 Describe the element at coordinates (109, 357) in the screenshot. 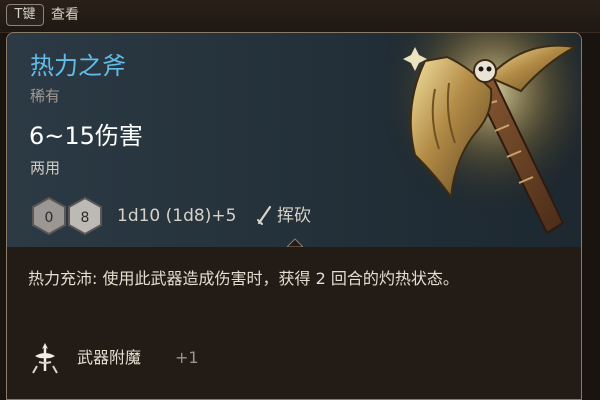

I see `enchantment-label: 武器附魔` at that location.